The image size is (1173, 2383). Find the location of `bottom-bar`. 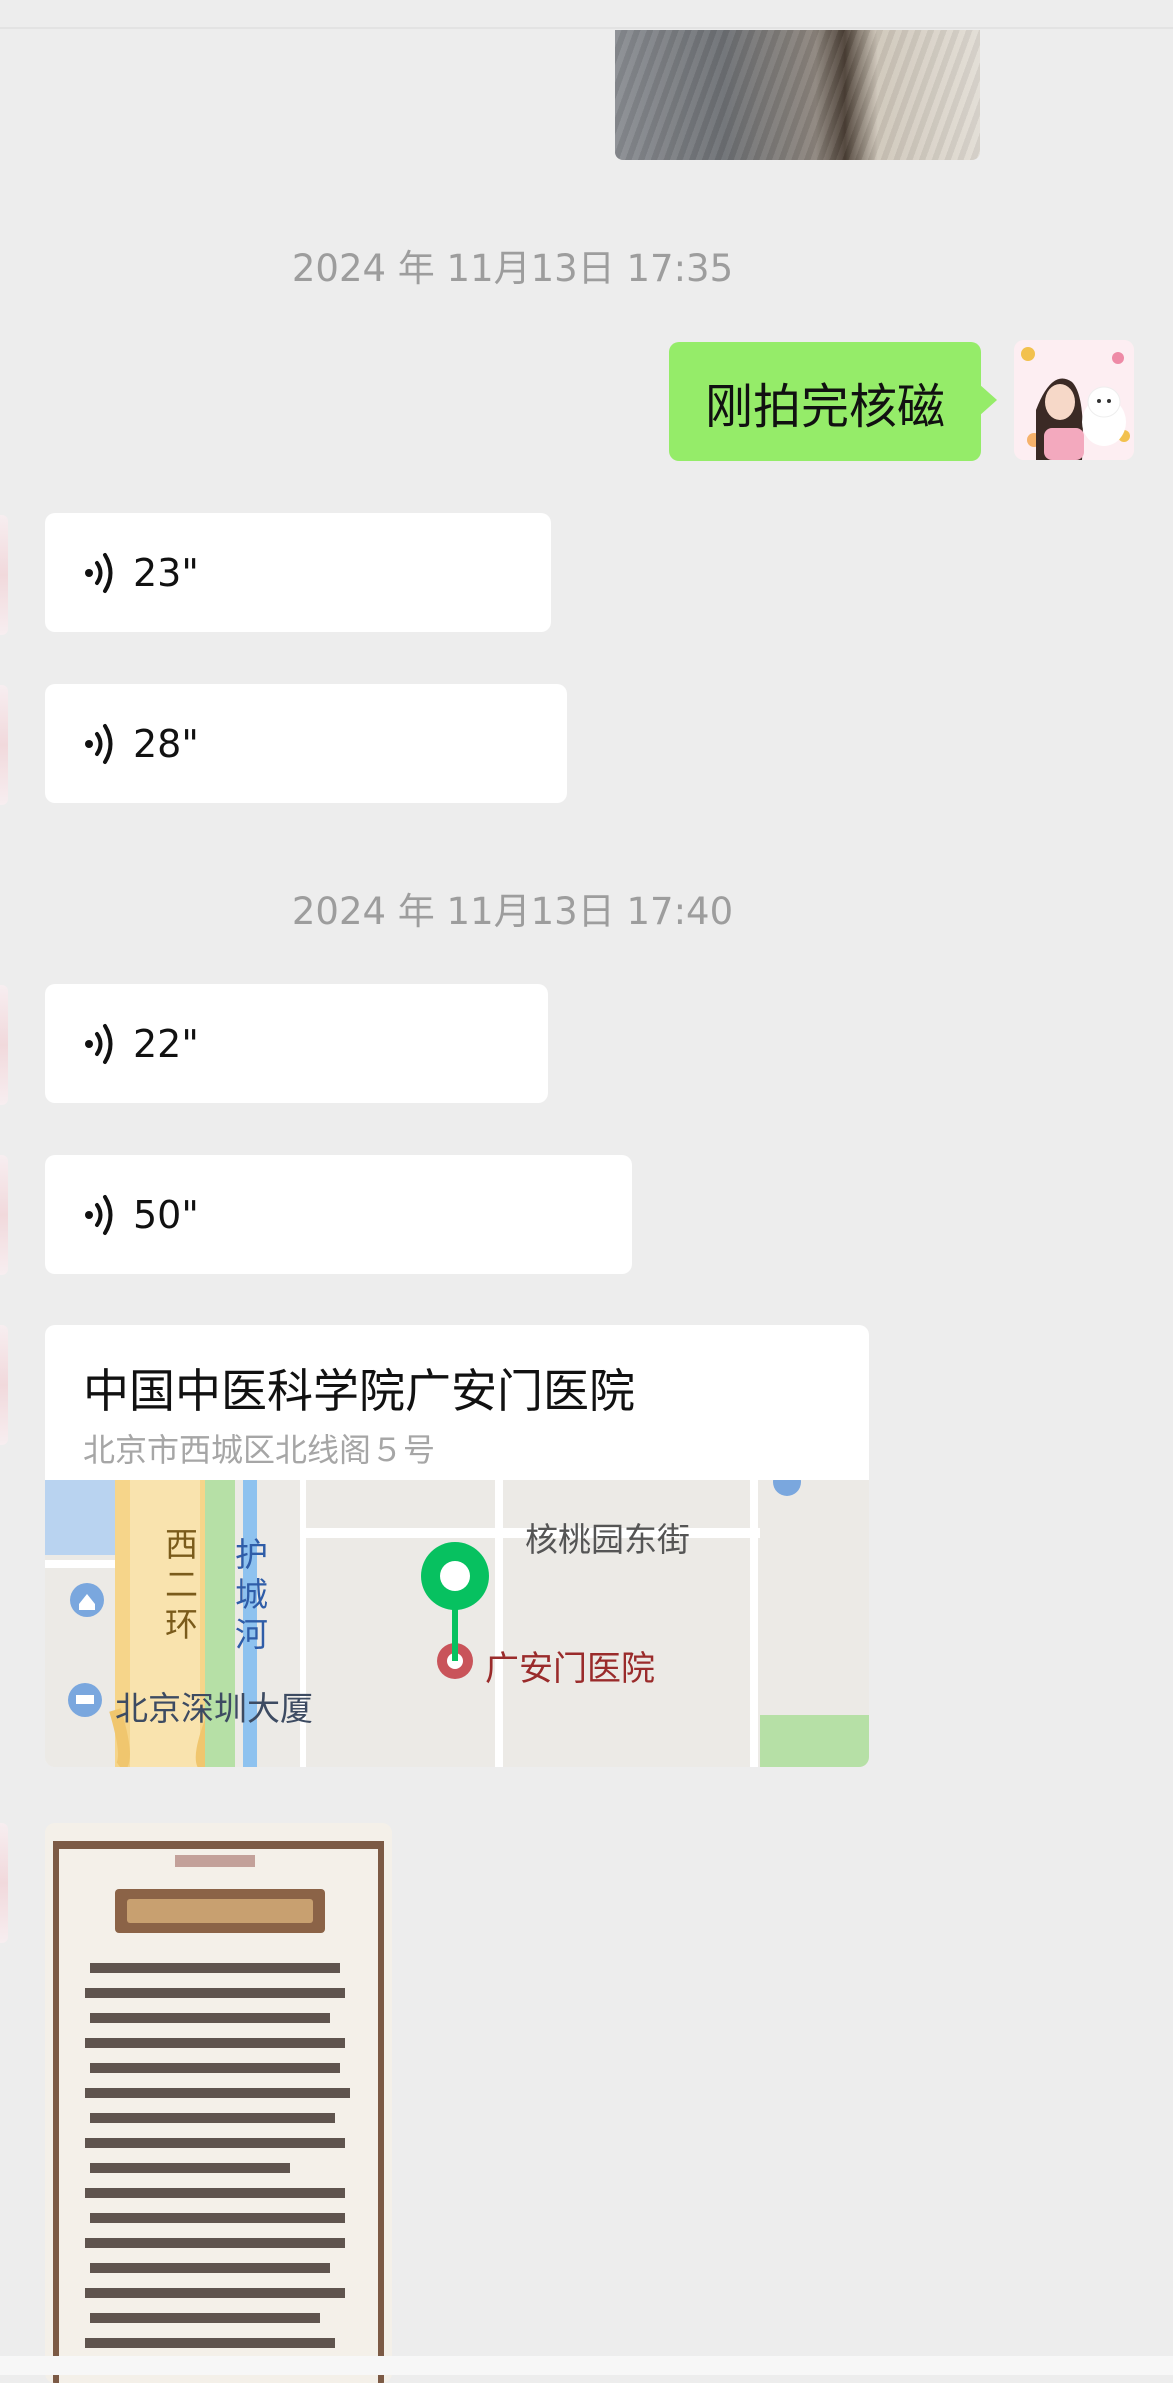

bottom-bar is located at coordinates (586, 2365).